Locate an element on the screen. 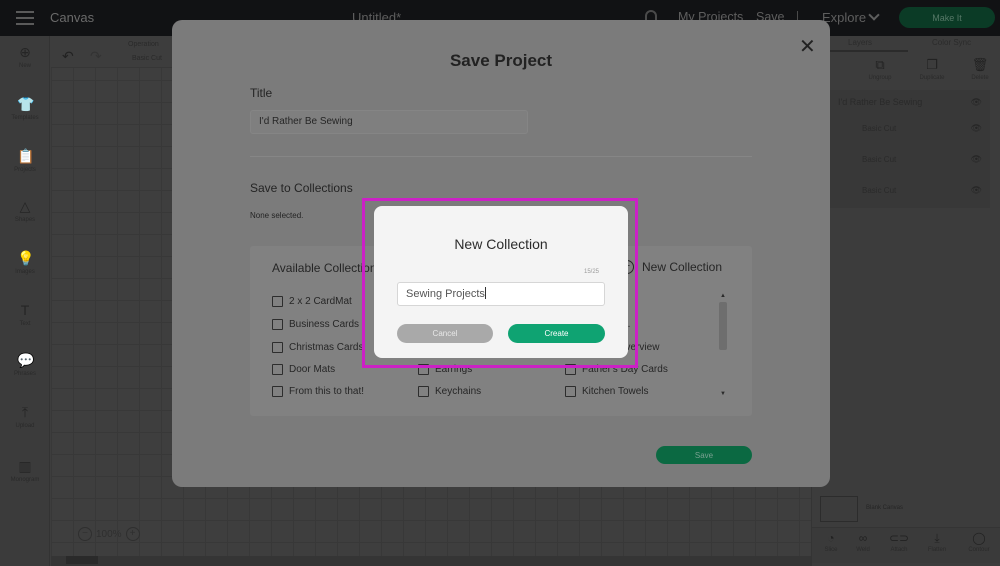  slice-button: ◔ Slice is located at coordinates (831, 542).